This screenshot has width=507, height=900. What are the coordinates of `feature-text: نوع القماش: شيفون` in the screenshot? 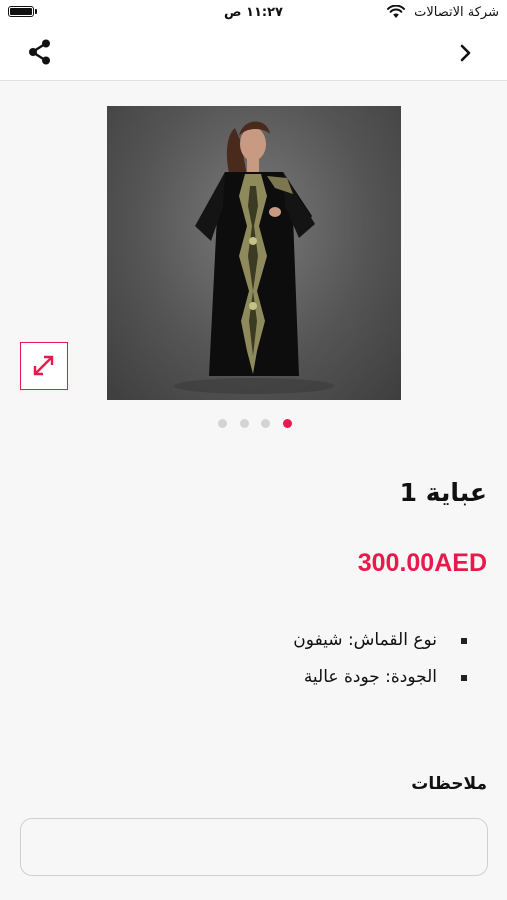 It's located at (365, 640).